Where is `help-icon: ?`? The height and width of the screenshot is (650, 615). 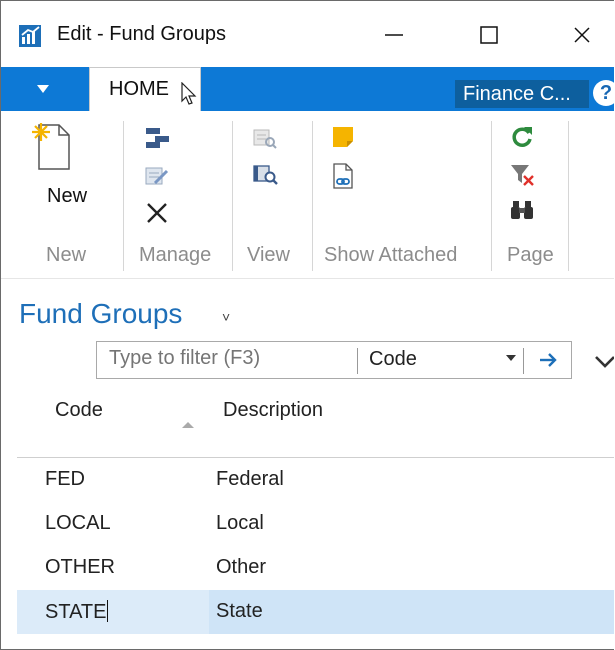 help-icon: ? is located at coordinates (603, 93).